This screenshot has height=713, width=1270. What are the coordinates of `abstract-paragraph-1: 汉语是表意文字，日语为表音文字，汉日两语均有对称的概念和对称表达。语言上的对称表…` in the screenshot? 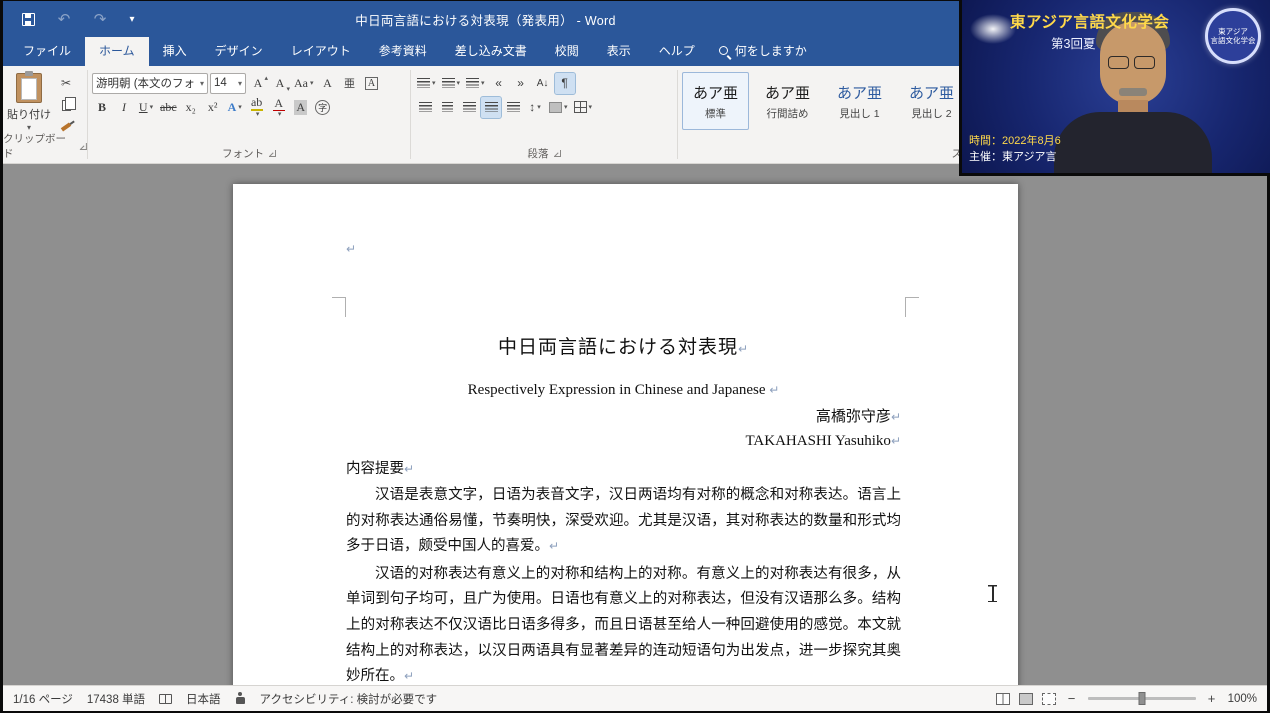 It's located at (623, 521).